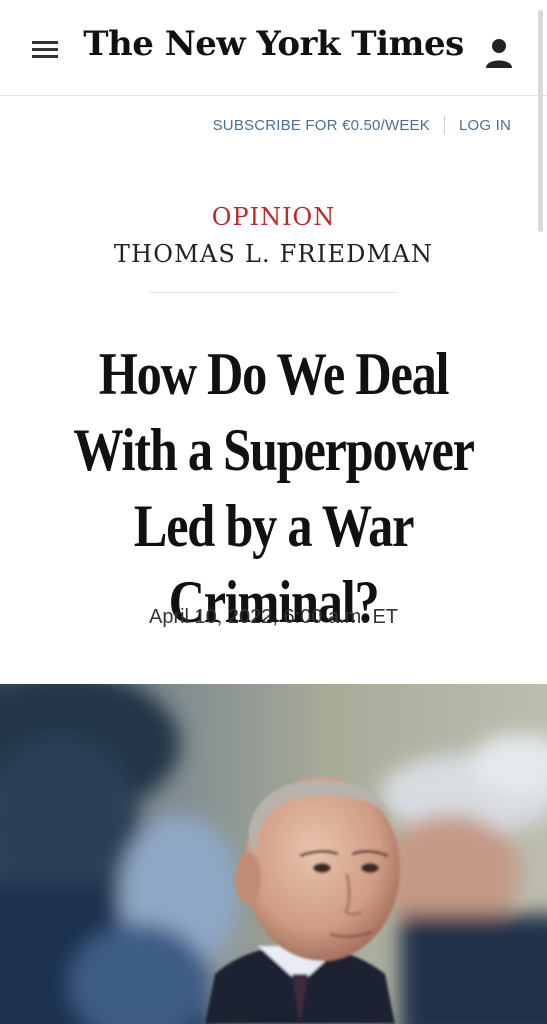 This screenshot has width=547, height=1024. What do you see at coordinates (273, 44) in the screenshot?
I see `nyt-logo: The New York Times` at bounding box center [273, 44].